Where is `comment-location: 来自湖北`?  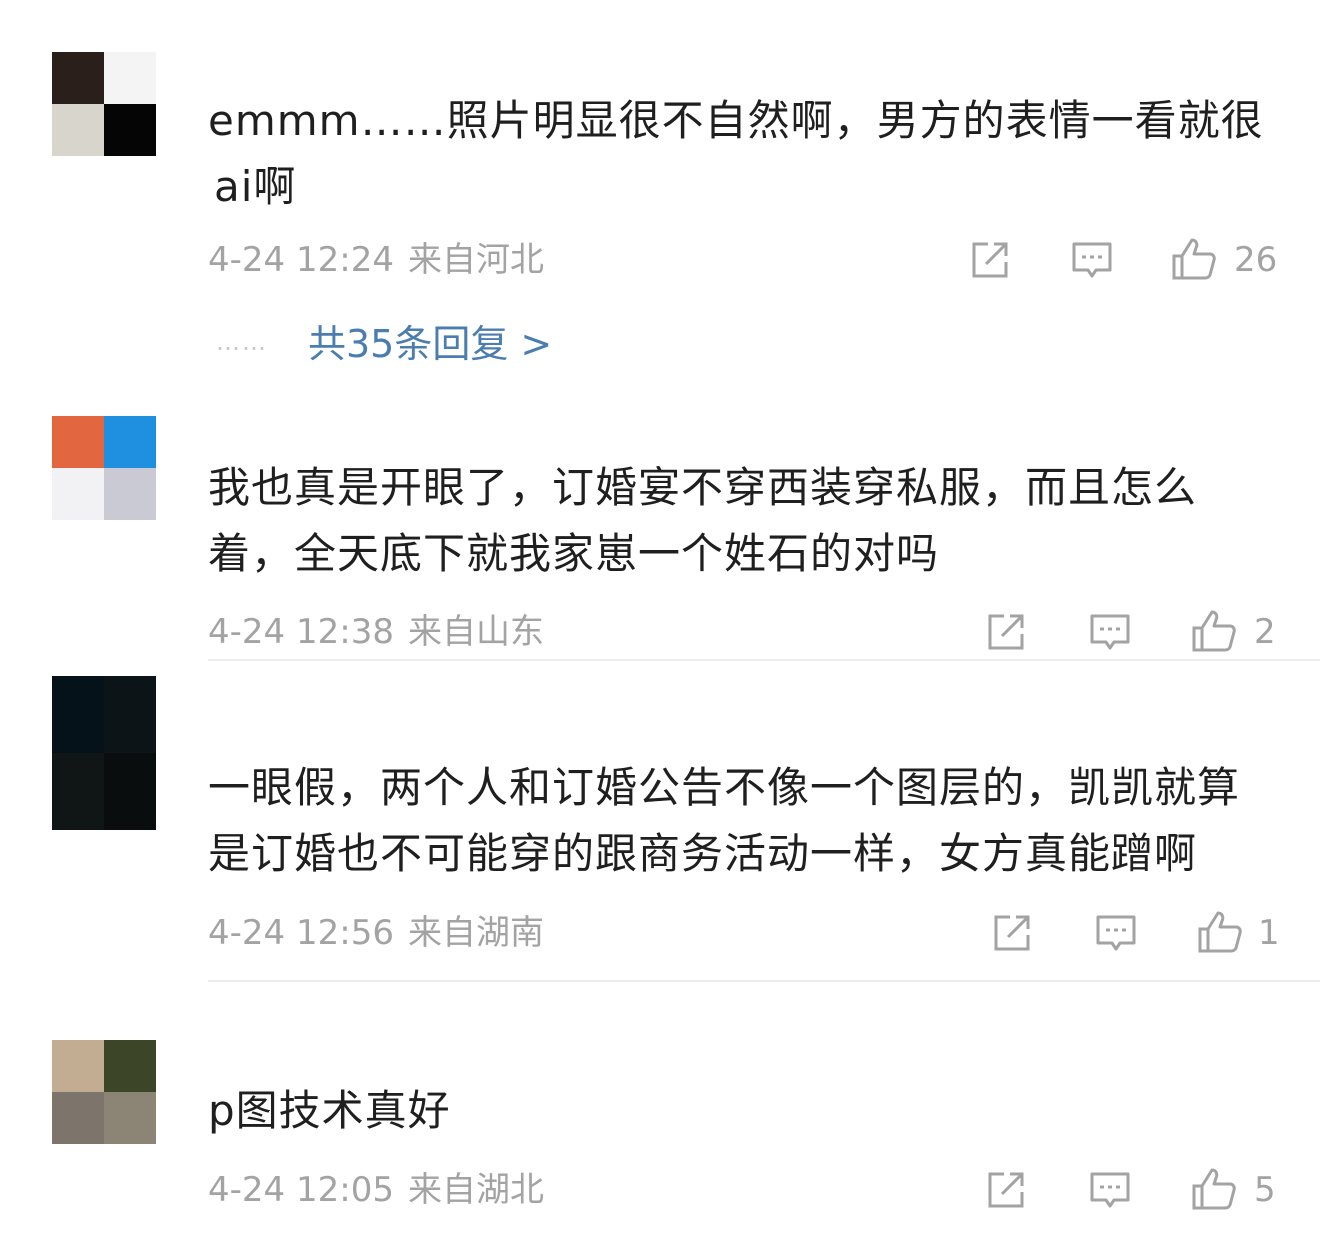 comment-location: 来自湖北 is located at coordinates (475, 1190).